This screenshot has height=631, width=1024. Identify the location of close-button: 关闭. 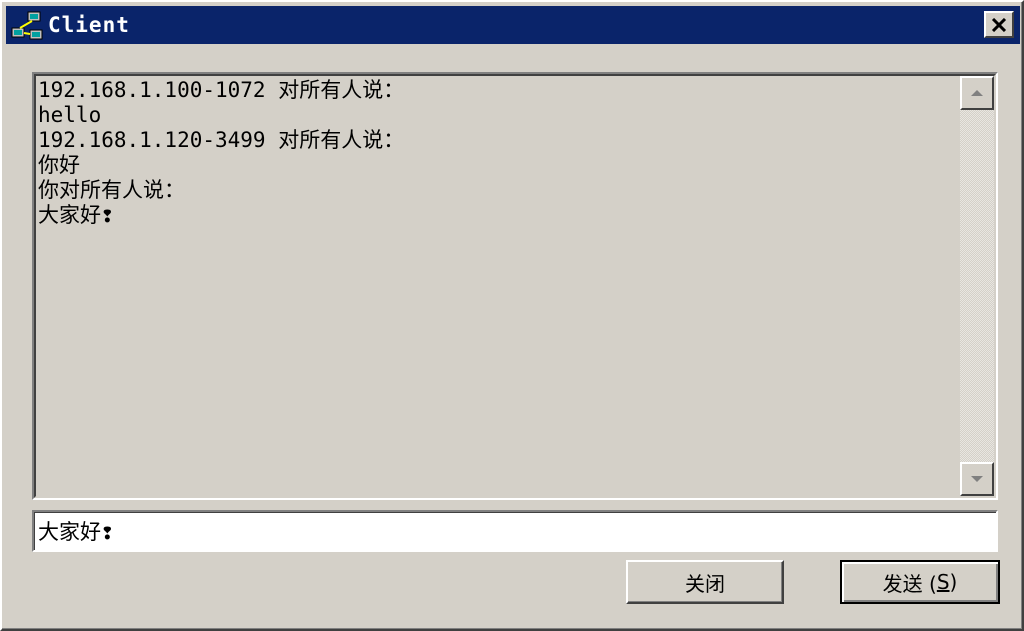
(705, 582).